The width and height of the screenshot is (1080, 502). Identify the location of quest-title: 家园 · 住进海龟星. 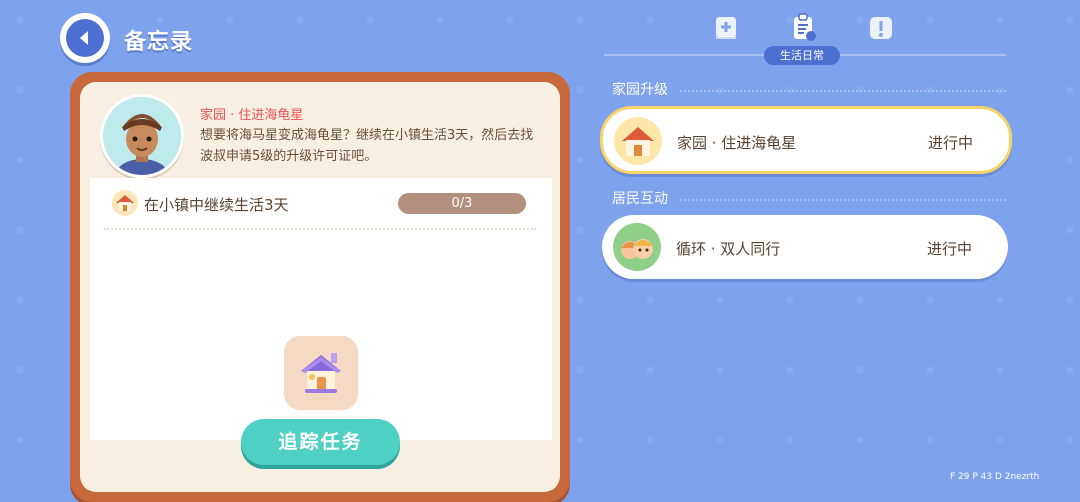
(252, 115).